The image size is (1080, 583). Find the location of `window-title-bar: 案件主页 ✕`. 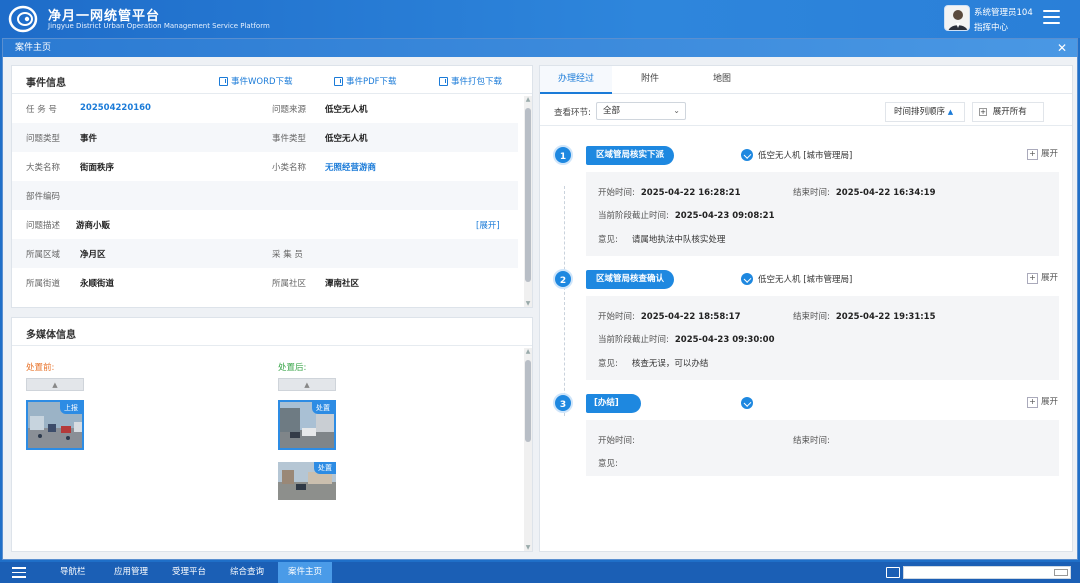

window-title-bar: 案件主页 ✕ is located at coordinates (540, 48).